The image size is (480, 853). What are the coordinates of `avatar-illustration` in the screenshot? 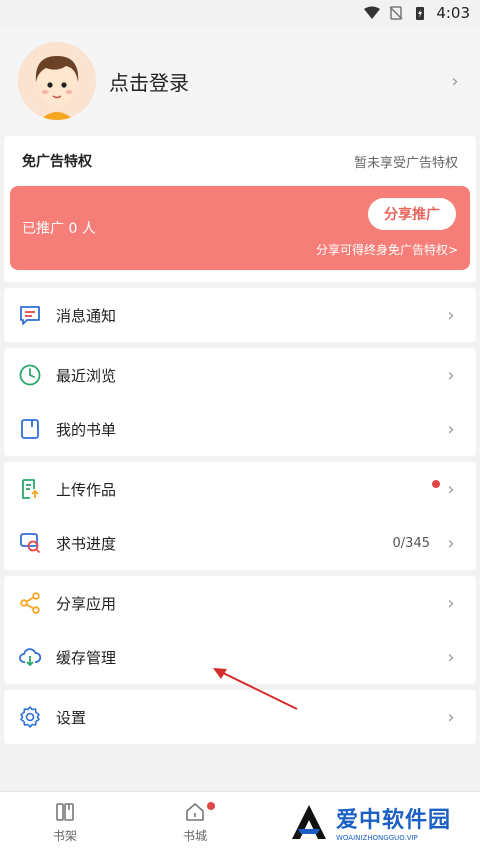 It's located at (57, 81).